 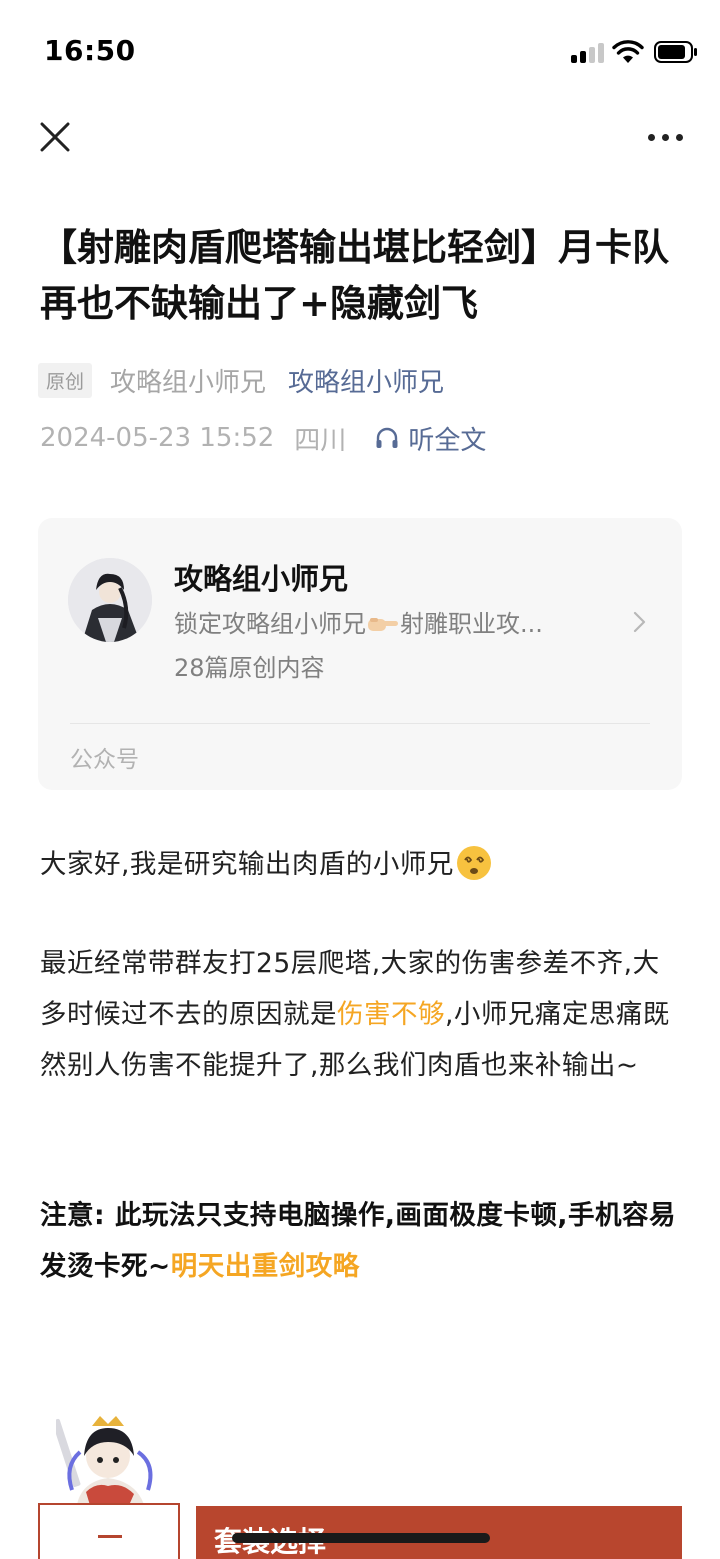 I want to click on article-title: 【射雕肉盾爬塔输出堪比轻剑】月卡队再也不缺输出了+隐藏剑飞, so click(x=354, y=275).